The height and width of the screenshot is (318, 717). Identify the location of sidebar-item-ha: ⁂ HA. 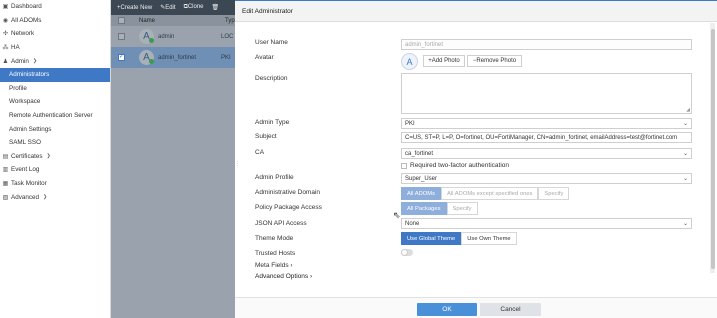
(55, 48).